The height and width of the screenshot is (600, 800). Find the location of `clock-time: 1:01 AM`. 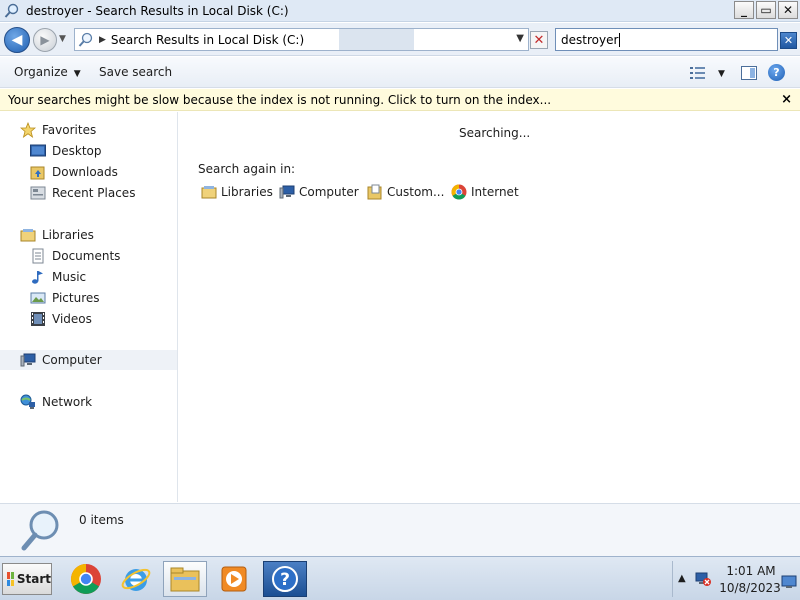

clock-time: 1:01 AM is located at coordinates (751, 571).